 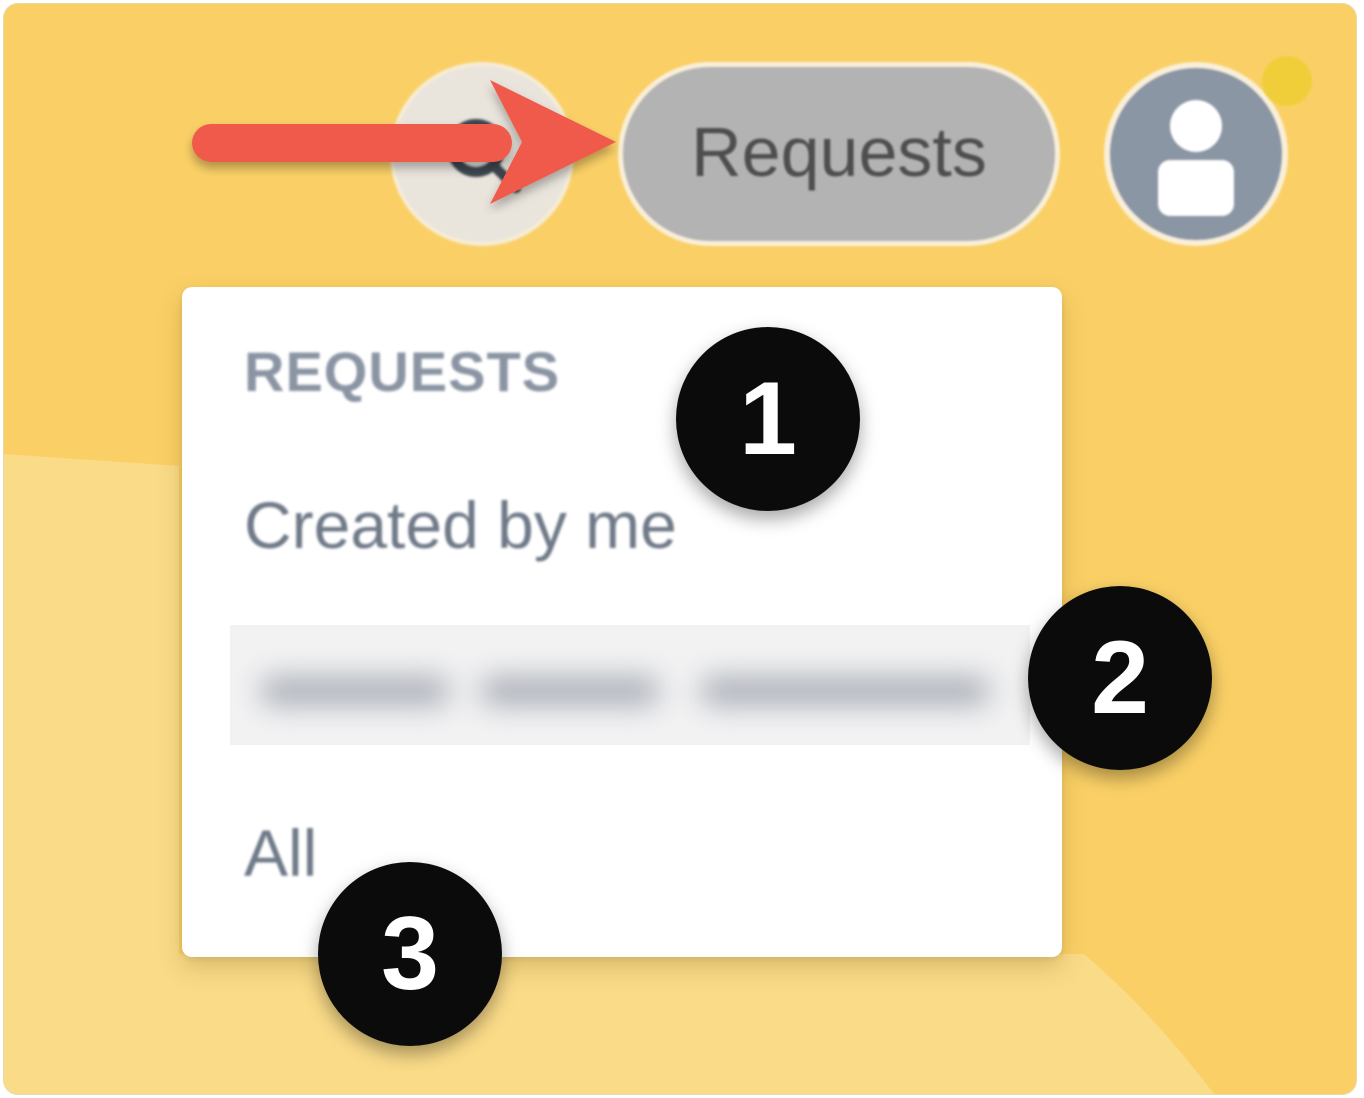 I want to click on user-avatar-button, so click(x=1196, y=154).